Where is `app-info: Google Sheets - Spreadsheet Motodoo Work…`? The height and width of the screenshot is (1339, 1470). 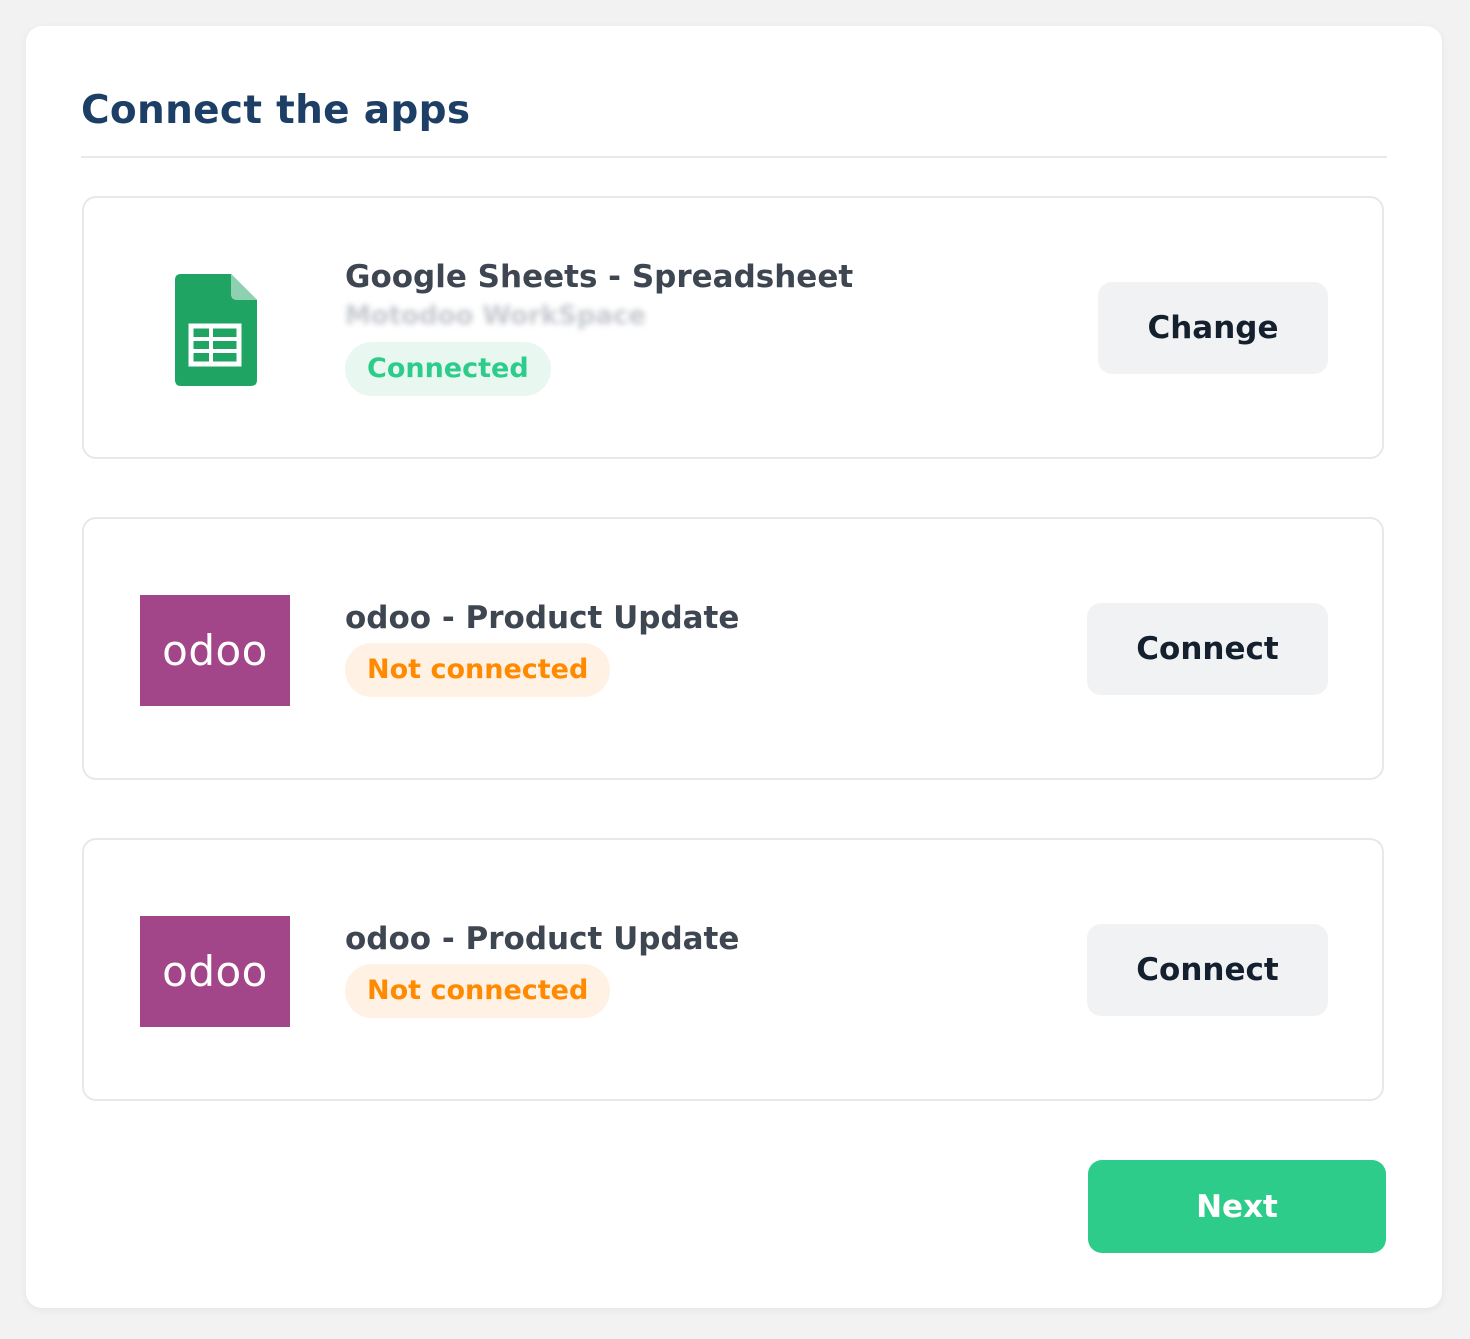 app-info: Google Sheets - Spreadsheet Motodoo Work… is located at coordinates (599, 327).